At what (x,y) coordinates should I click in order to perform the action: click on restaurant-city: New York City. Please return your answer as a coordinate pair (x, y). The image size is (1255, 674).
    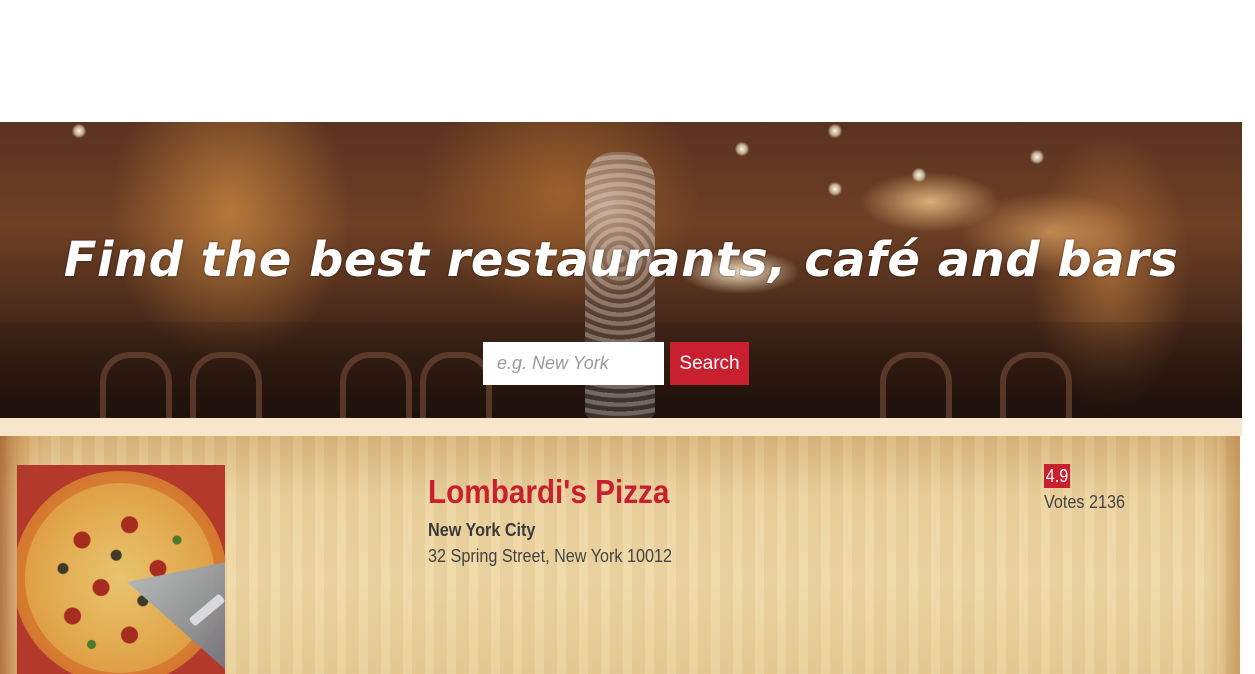
    Looking at the image, I should click on (482, 530).